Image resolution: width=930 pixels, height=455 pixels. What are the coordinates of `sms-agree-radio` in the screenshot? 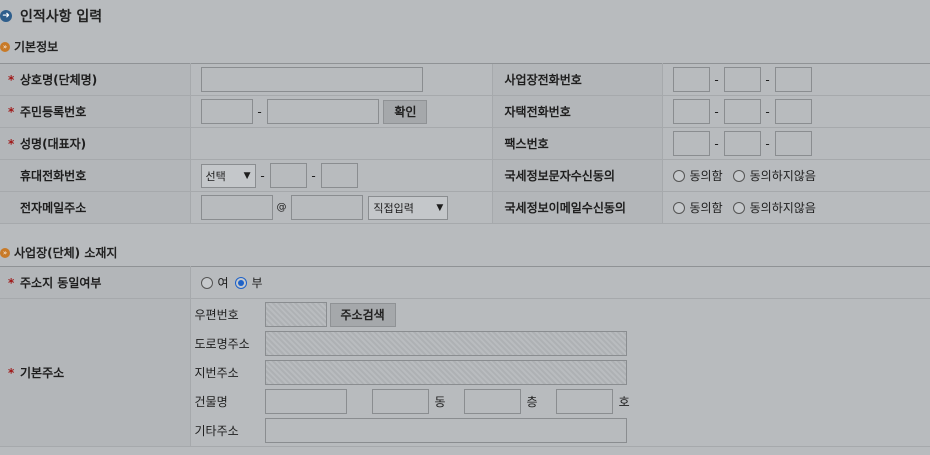 It's located at (678, 175).